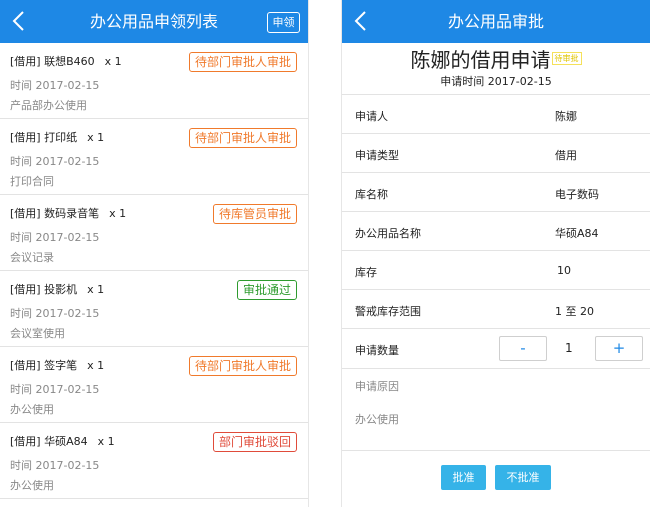  Describe the element at coordinates (44, 365) in the screenshot. I see `item-name: [借用] 签字笔` at that location.